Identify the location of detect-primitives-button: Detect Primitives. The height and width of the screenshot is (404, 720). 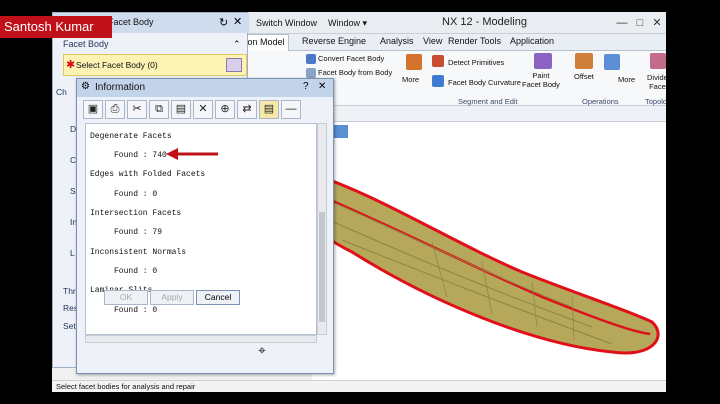
(476, 62).